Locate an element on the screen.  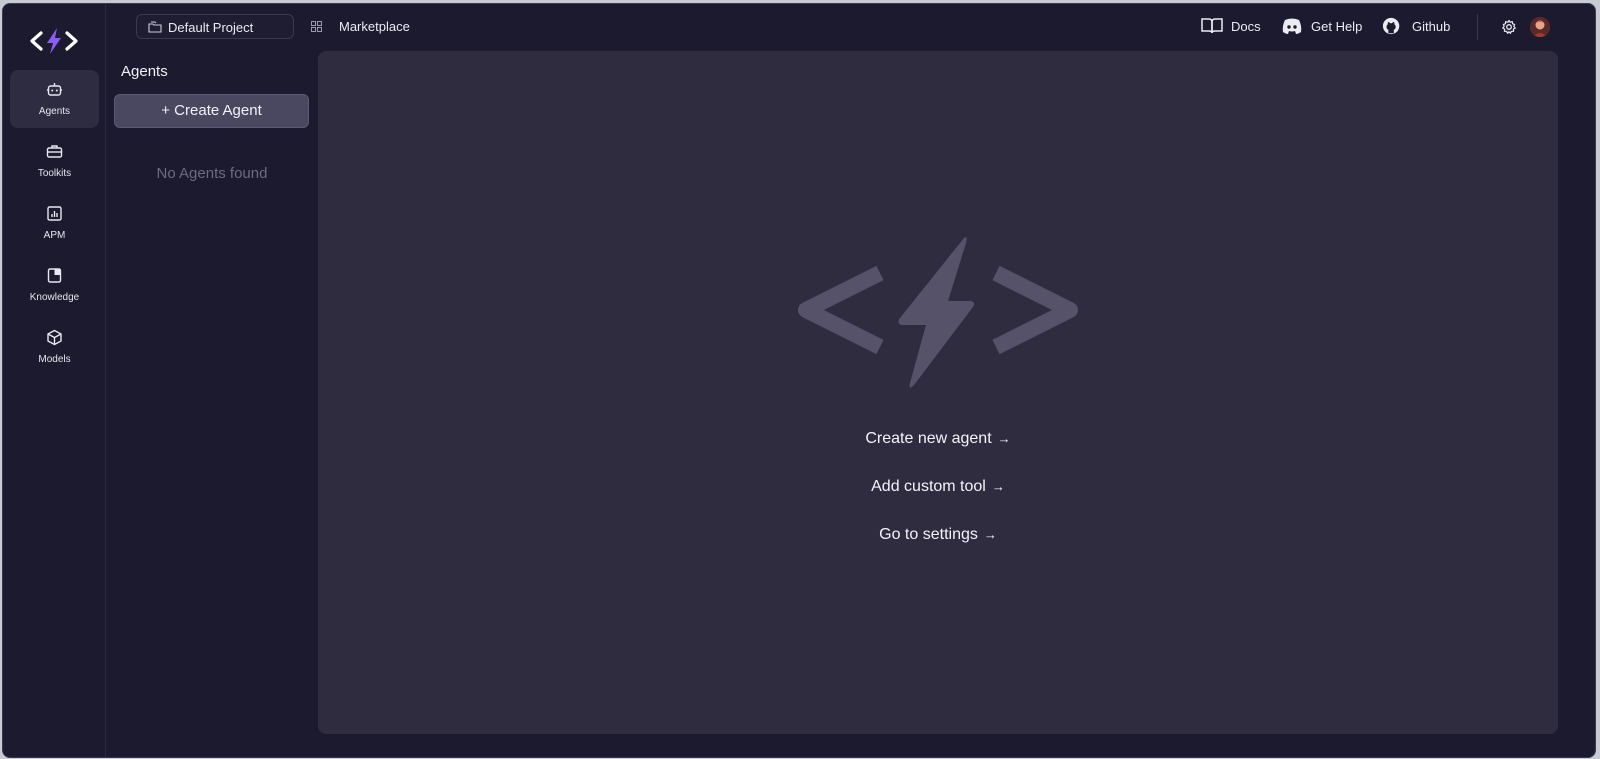
nav-rail: Agents Toolkits APM Knowledge Models is located at coordinates (54, 380).